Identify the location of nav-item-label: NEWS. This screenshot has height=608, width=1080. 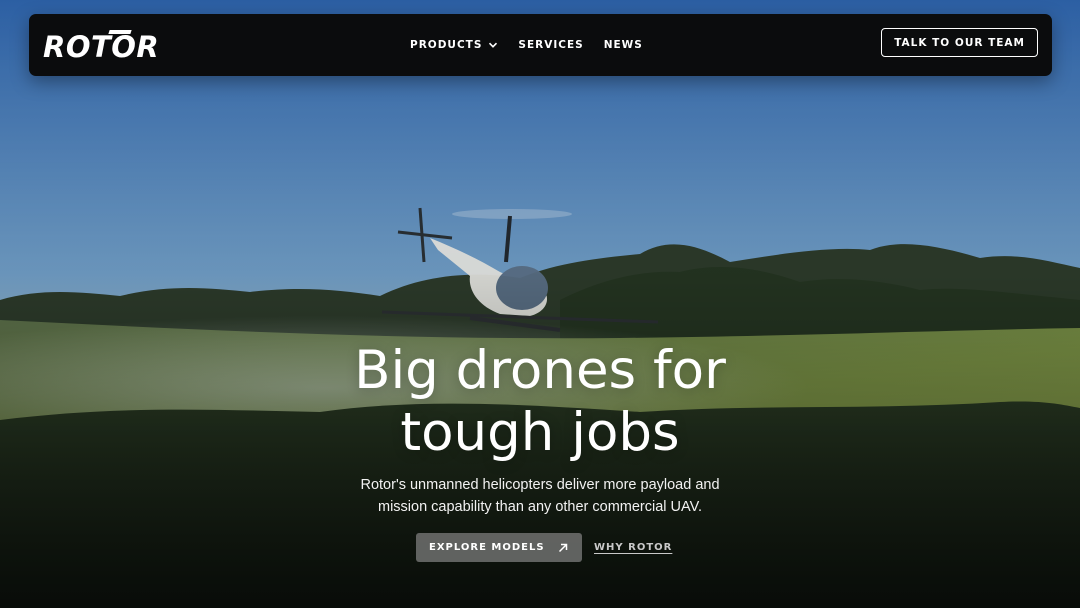
(623, 45).